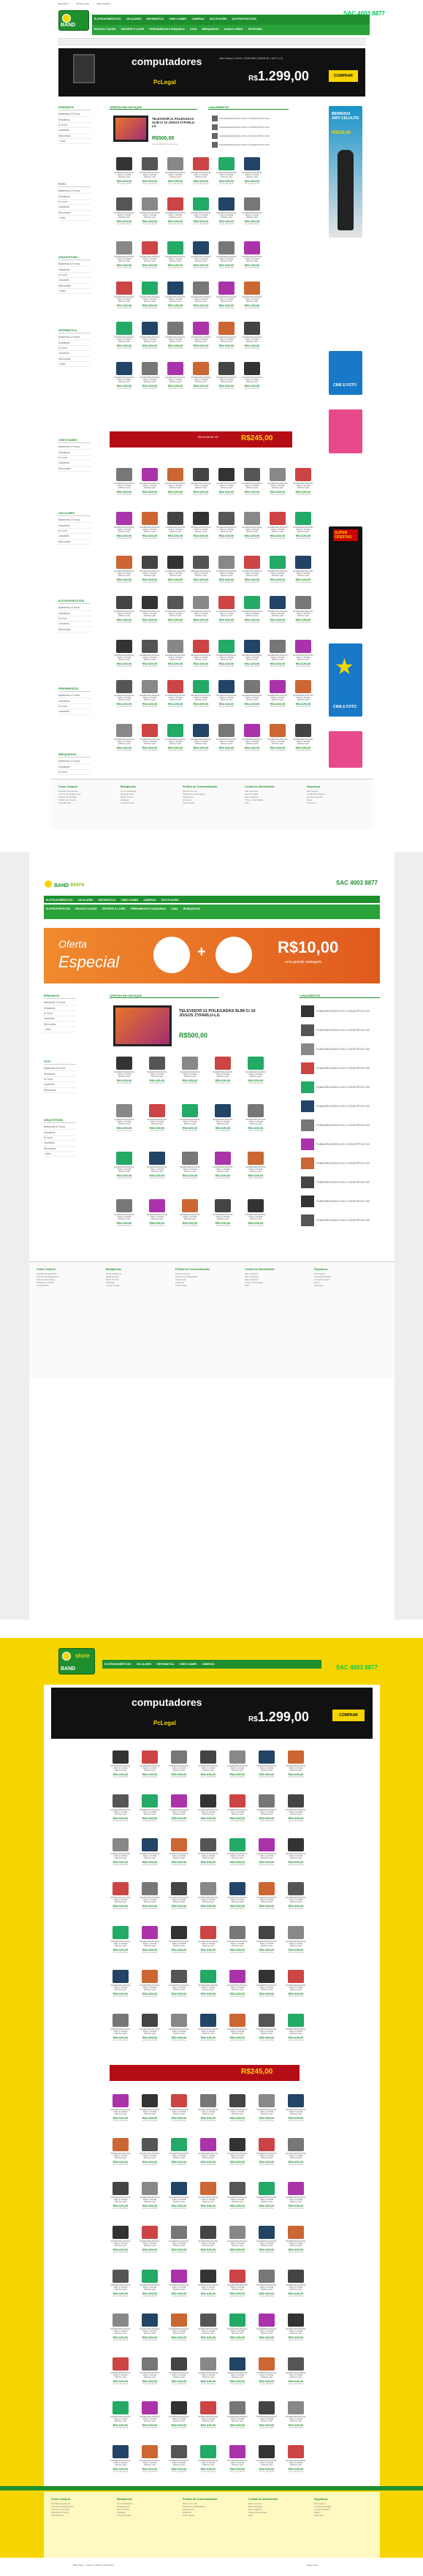 The width and height of the screenshot is (423, 2576). I want to click on side-ad-super-ofertas: SUPER OFERTAS, so click(346, 577).